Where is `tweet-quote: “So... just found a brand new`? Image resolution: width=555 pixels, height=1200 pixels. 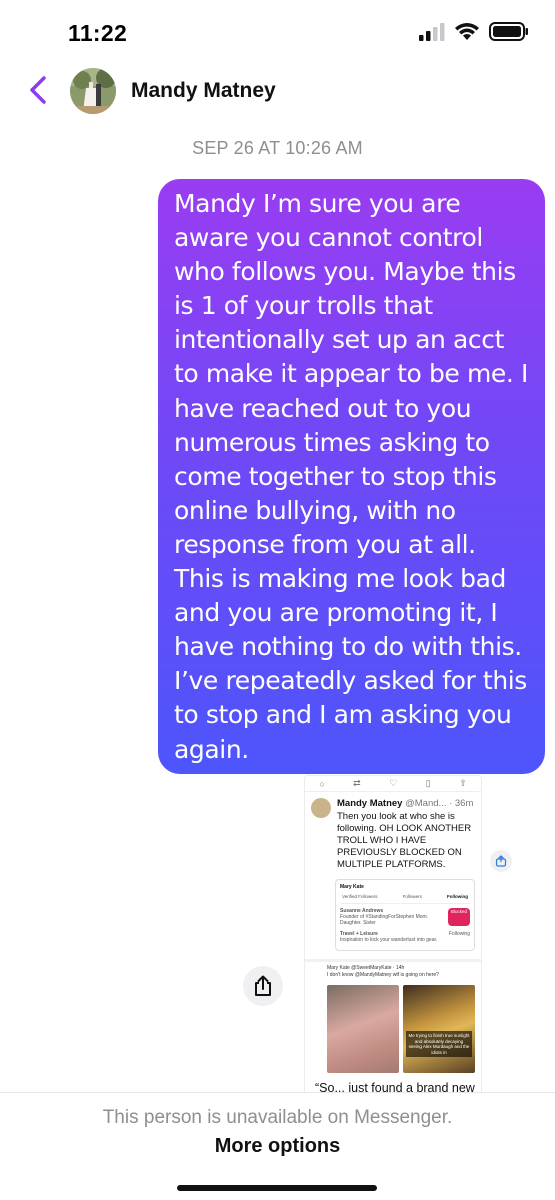 tweet-quote: “So... just found a brand new is located at coordinates (395, 1086).